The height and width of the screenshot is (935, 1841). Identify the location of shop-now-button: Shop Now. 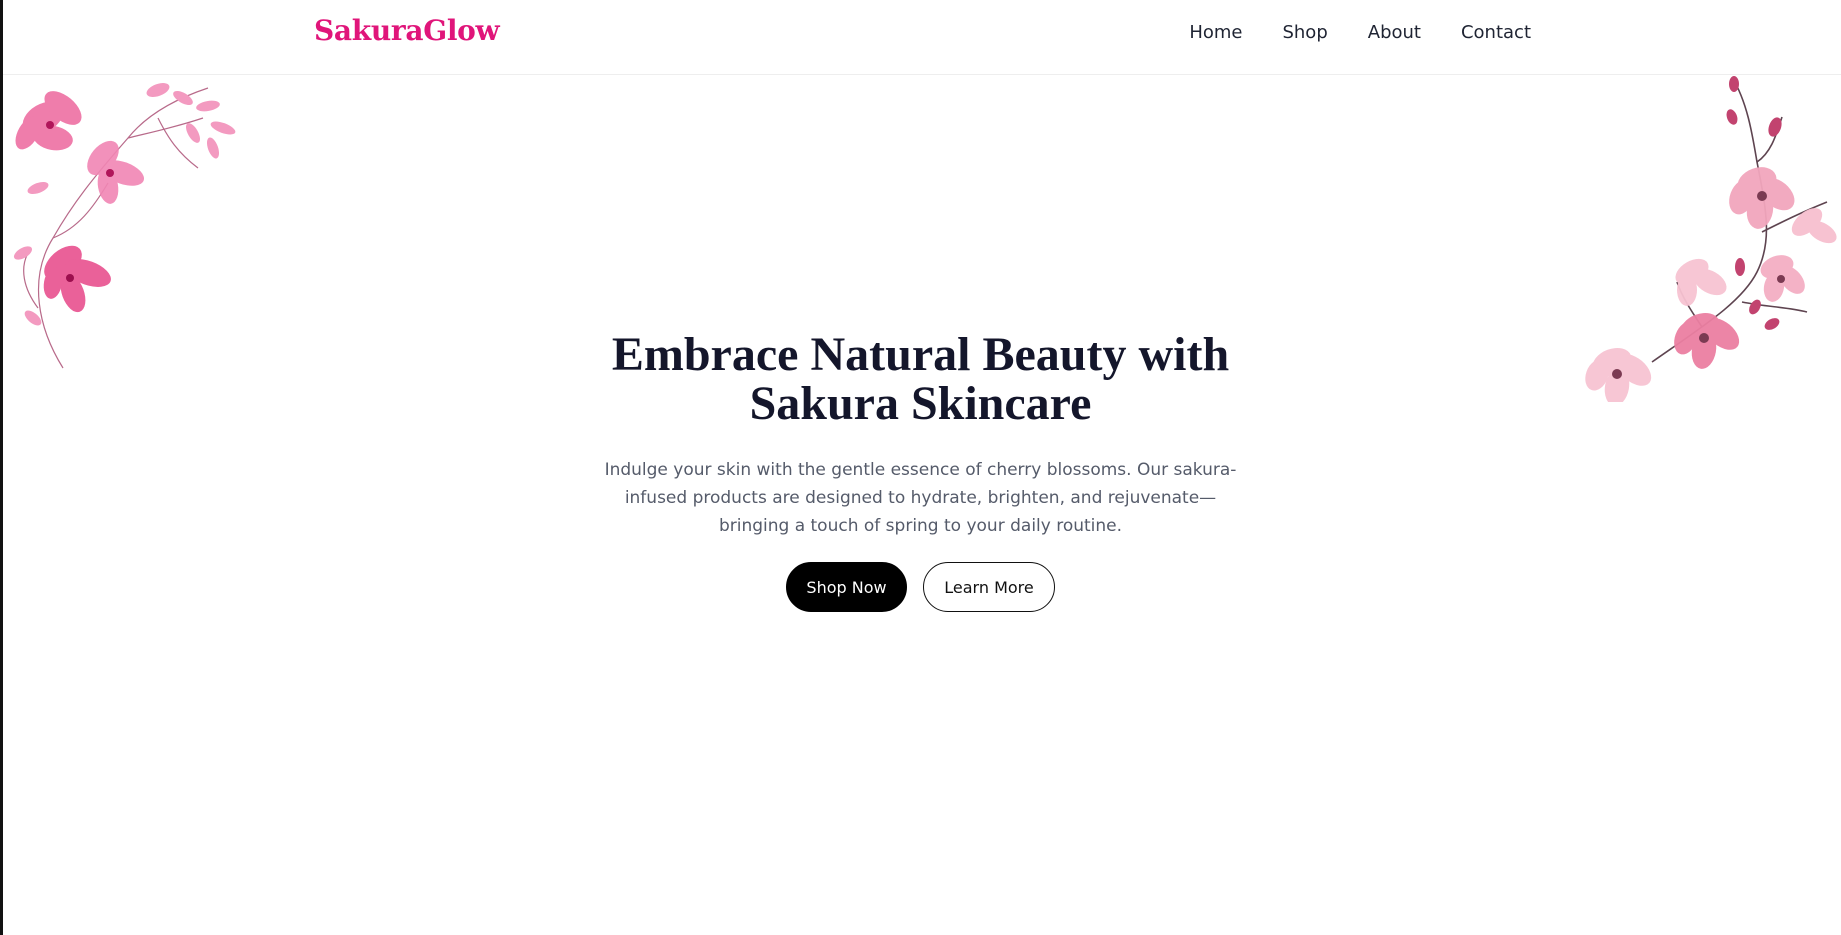
(846, 587).